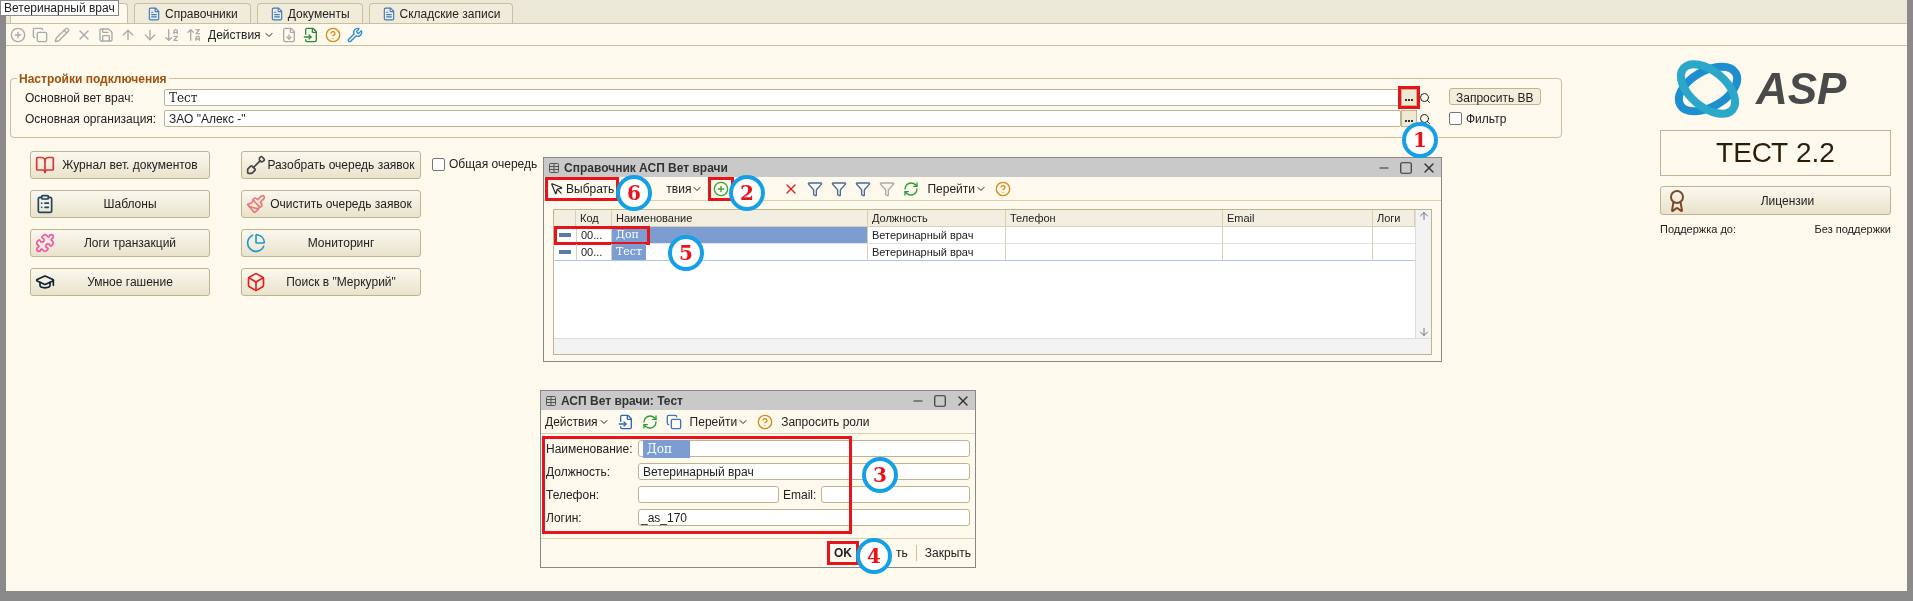 Image resolution: width=1913 pixels, height=601 pixels. I want to click on field-label: Основной вет врач:, so click(80, 98).